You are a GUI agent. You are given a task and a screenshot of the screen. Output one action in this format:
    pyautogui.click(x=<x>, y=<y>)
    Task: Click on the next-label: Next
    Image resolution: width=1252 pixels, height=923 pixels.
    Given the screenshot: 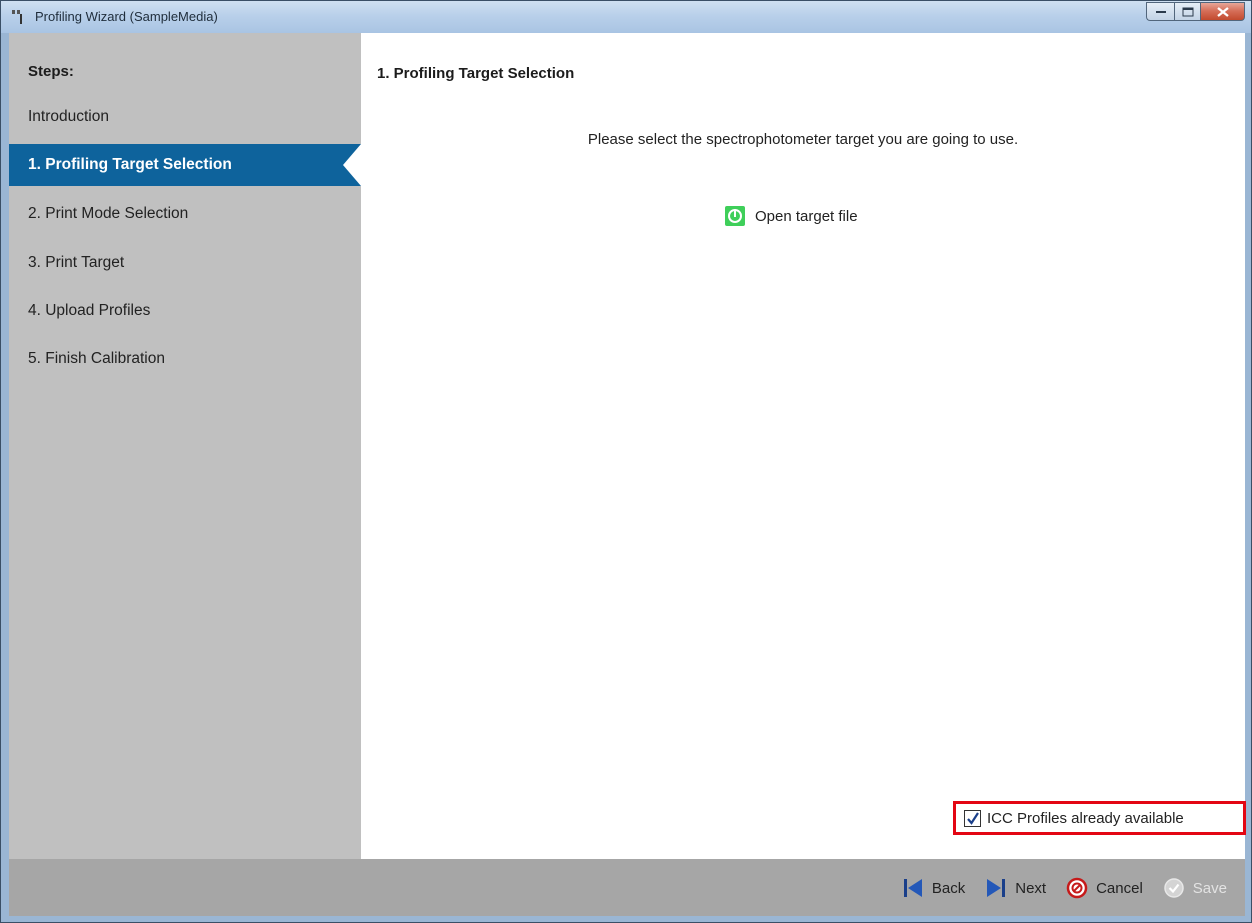 What is the action you would take?
    pyautogui.click(x=1031, y=888)
    